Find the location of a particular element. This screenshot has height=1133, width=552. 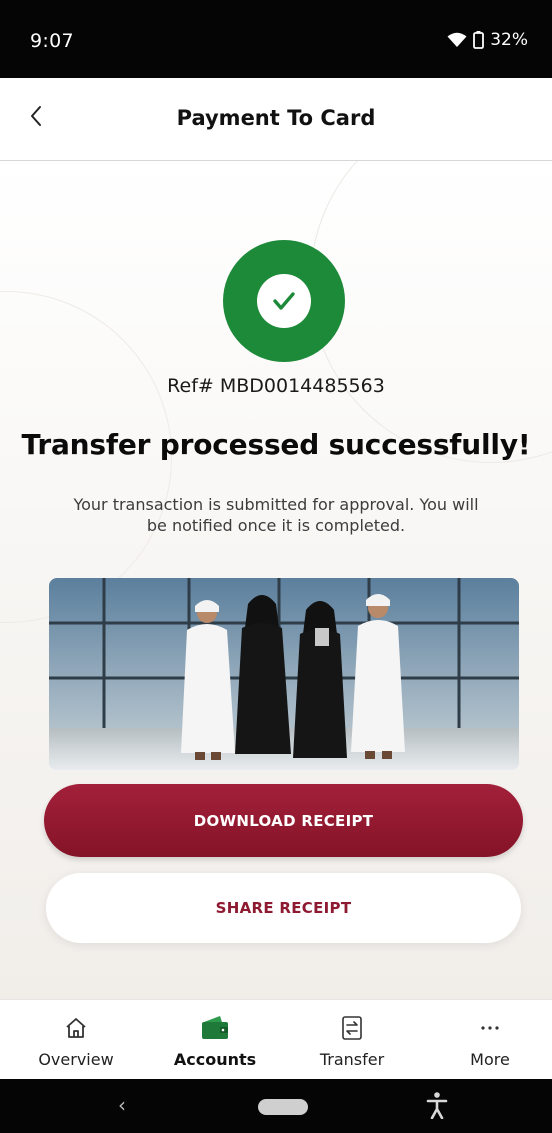

checkmark-icon is located at coordinates (284, 301).